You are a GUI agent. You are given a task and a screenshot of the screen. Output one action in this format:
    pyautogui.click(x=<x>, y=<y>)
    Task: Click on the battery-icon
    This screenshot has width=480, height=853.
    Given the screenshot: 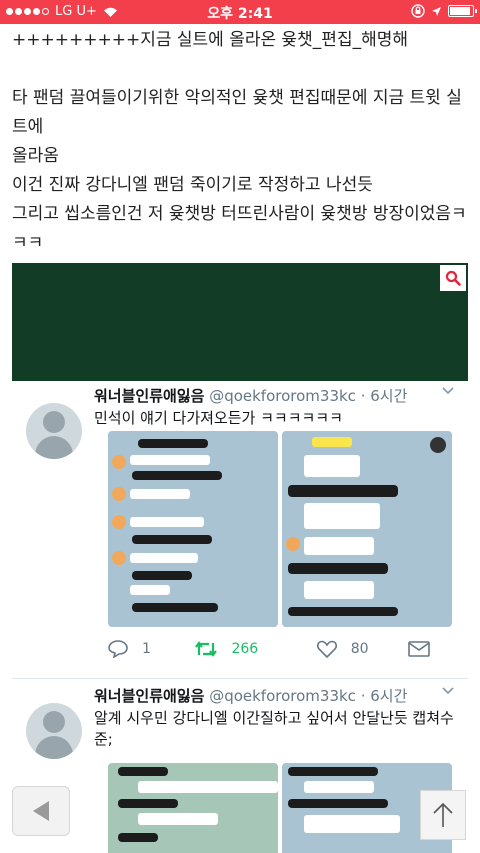 What is the action you would take?
    pyautogui.click(x=462, y=11)
    